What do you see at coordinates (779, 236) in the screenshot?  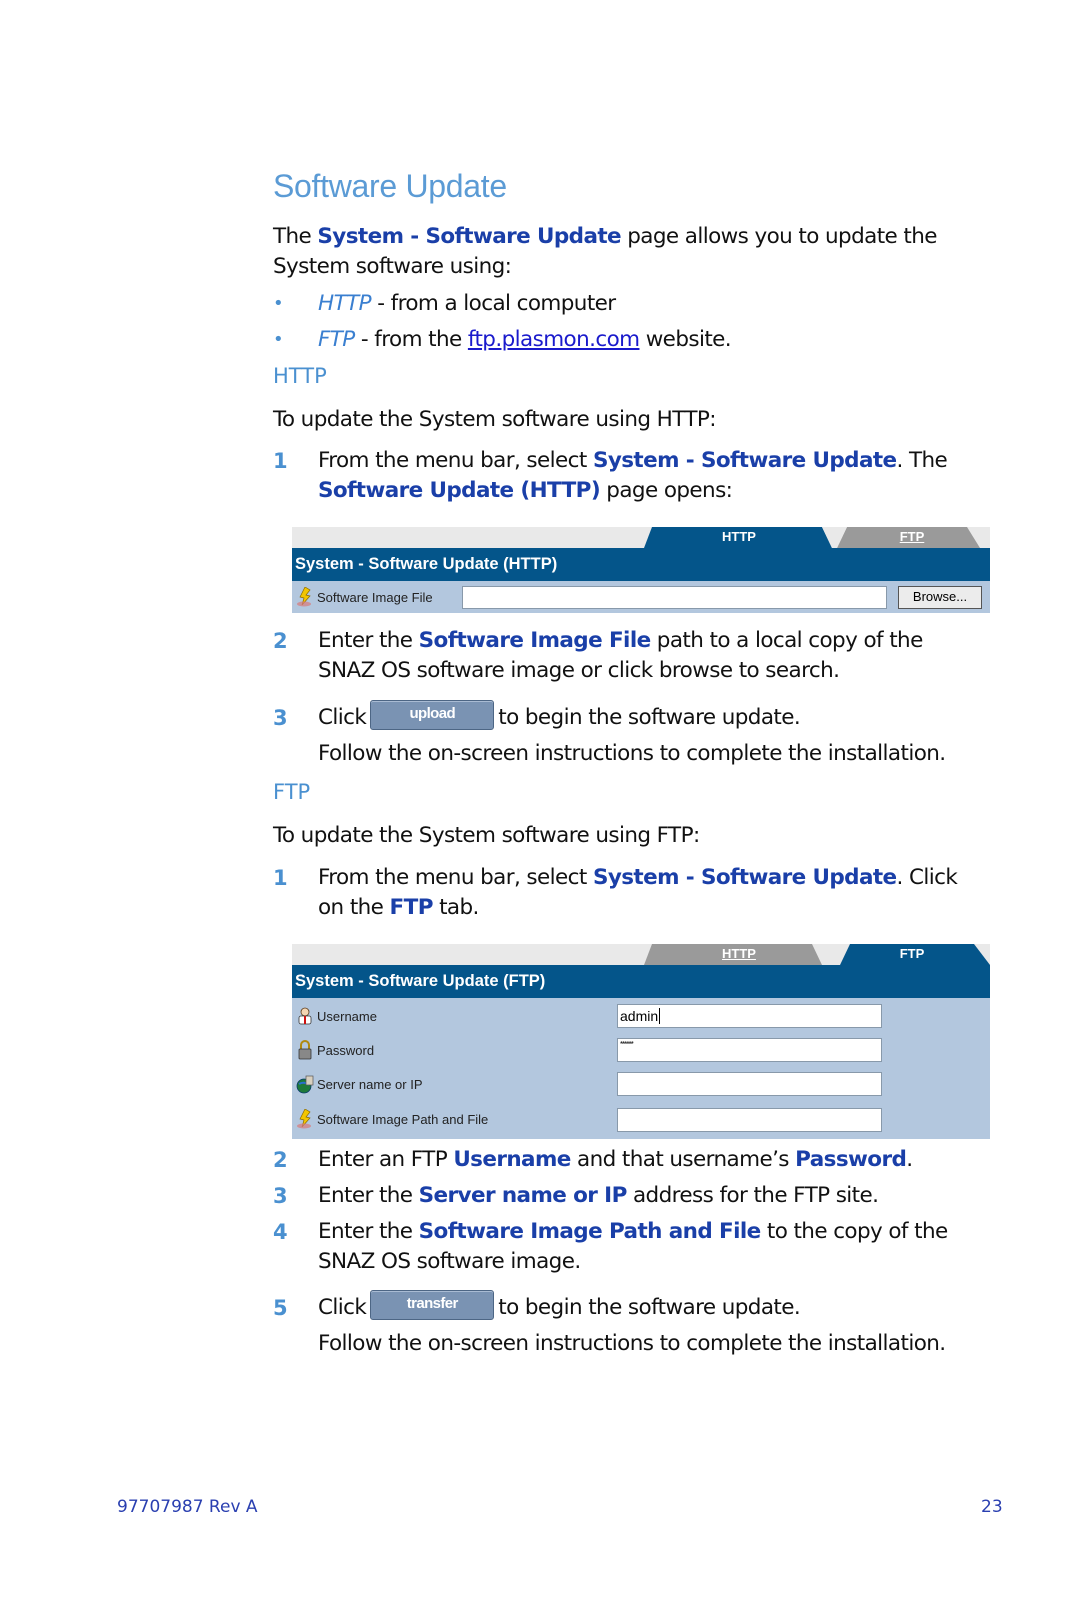 I see `intro-text-cont: page allows you to update the` at bounding box center [779, 236].